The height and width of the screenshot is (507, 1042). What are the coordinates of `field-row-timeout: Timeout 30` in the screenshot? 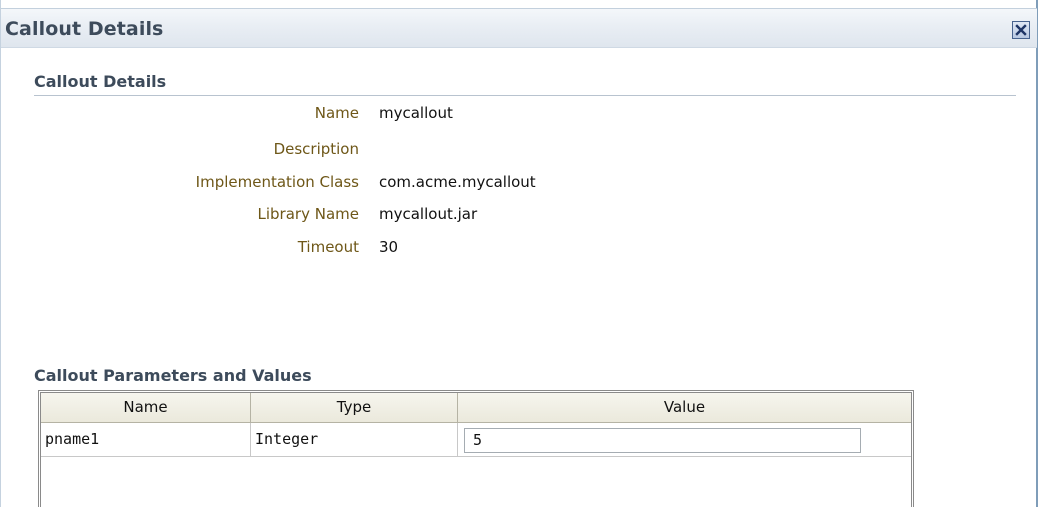 It's located at (384, 249).